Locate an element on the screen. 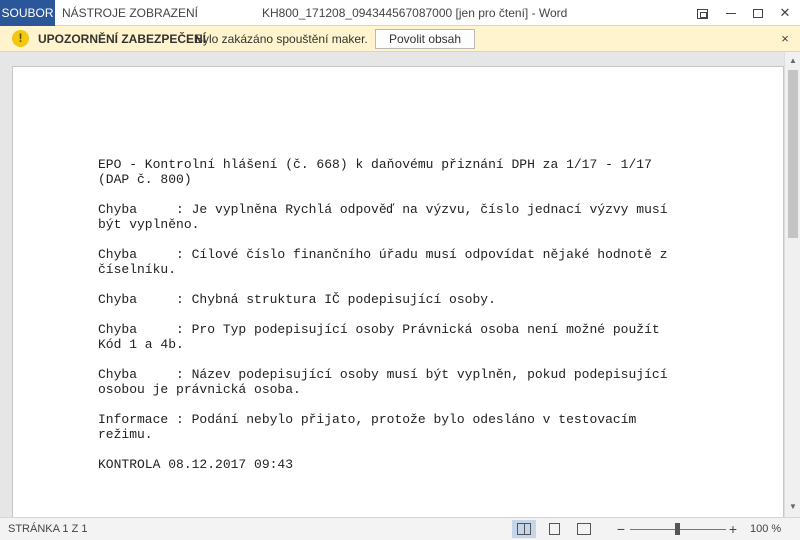 This screenshot has width=800, height=540. security-bar-close-icon: × is located at coordinates (785, 39).